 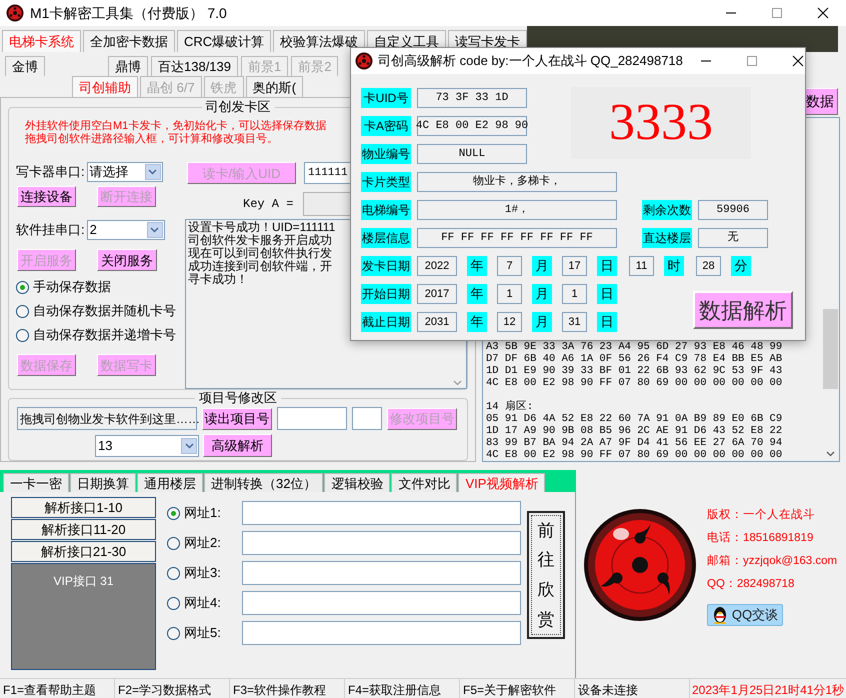 I want to click on window-title: M1卡解密工具集（付费版） 7.0, so click(x=128, y=13).